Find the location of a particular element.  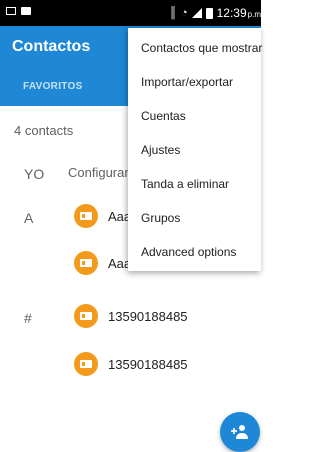

contact-row: 13590188485 is located at coordinates (130, 366).